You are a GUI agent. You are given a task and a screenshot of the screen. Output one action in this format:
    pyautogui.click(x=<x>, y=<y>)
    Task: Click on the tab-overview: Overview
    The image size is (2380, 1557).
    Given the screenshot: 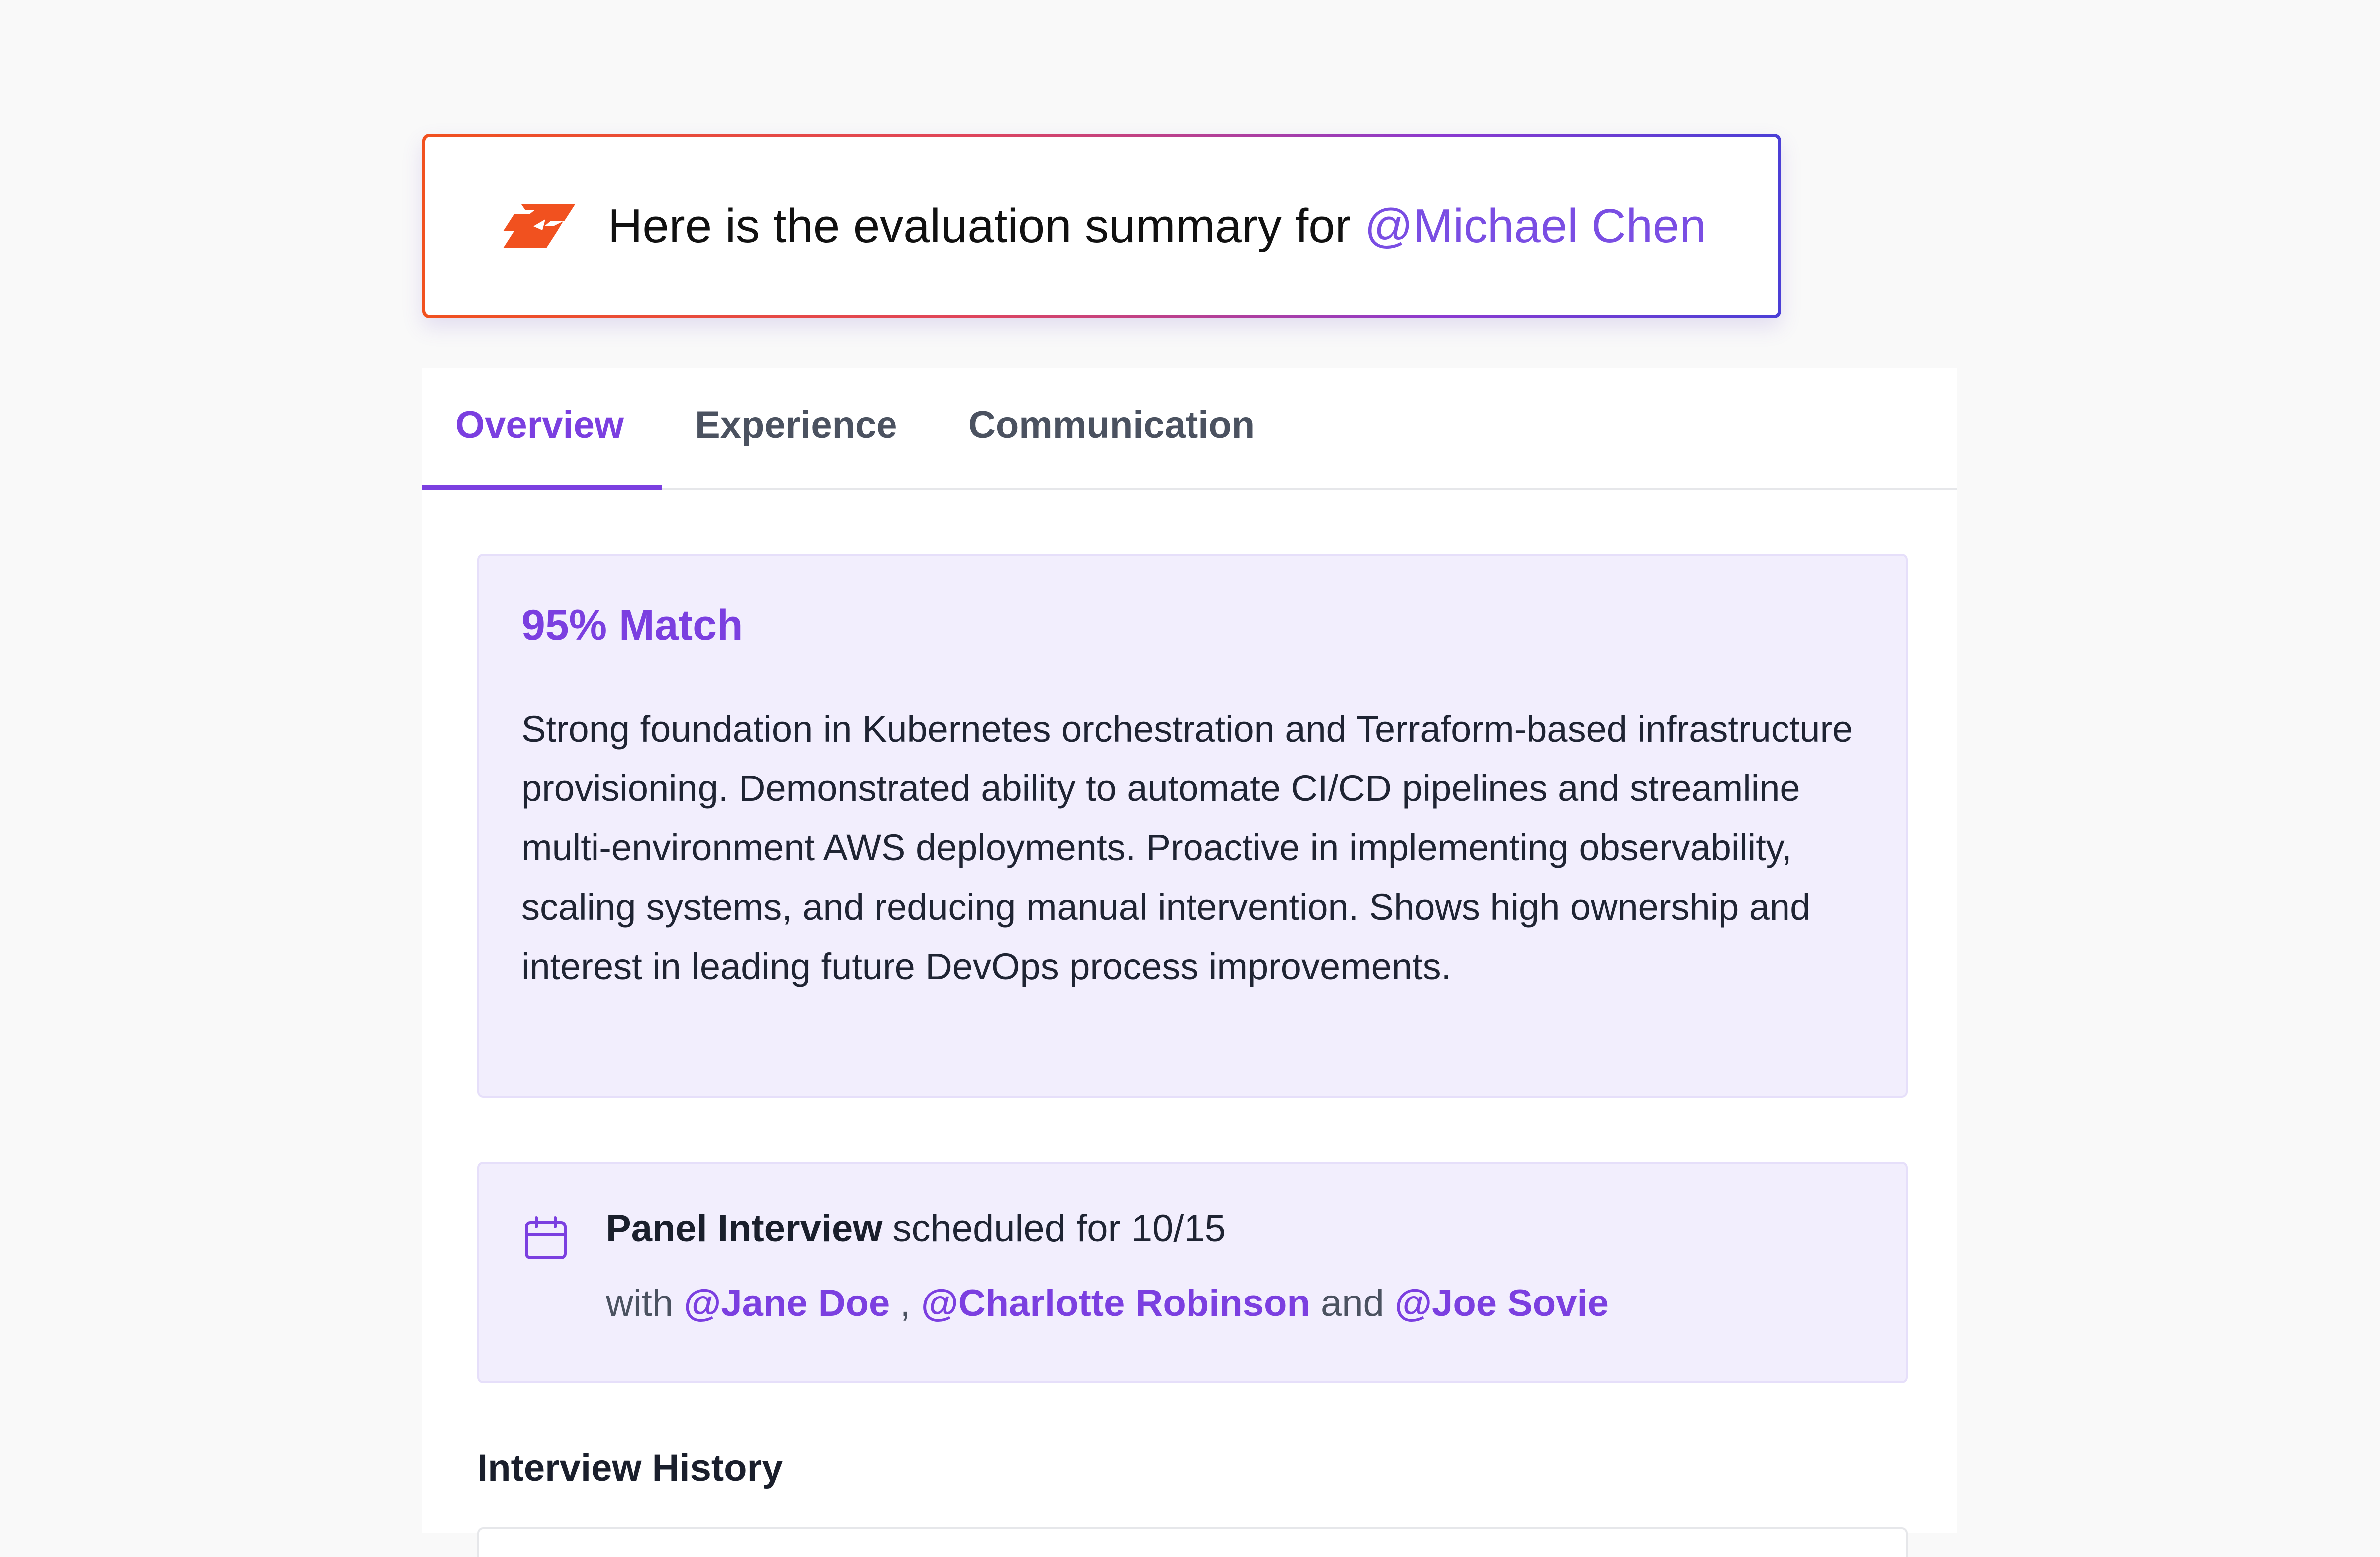 What is the action you would take?
    pyautogui.click(x=539, y=425)
    